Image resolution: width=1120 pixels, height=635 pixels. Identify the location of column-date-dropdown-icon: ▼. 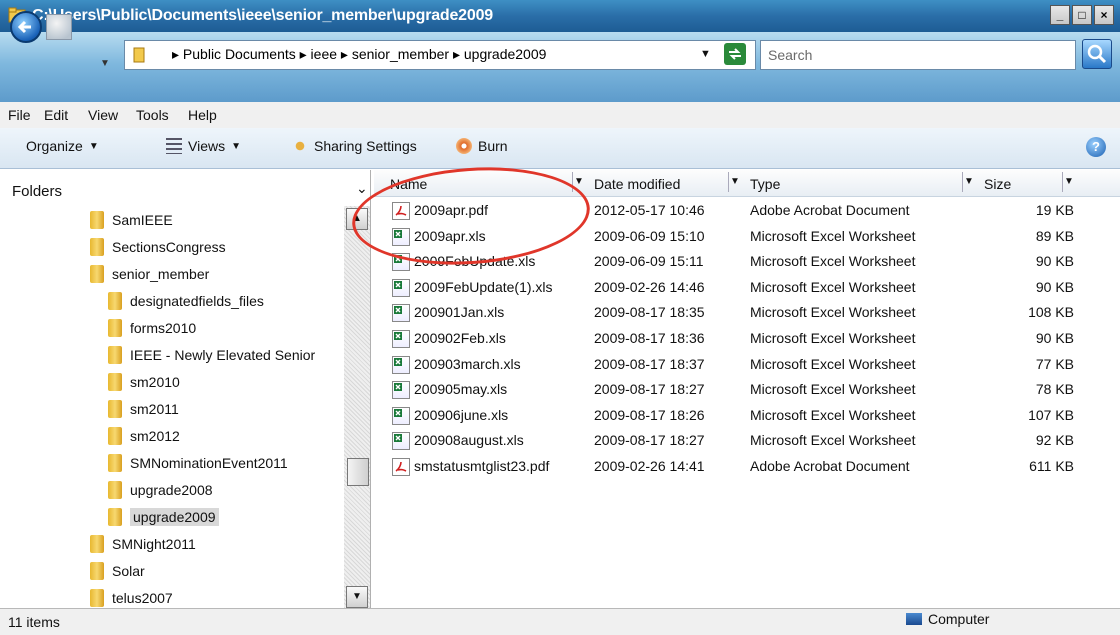
(734, 182).